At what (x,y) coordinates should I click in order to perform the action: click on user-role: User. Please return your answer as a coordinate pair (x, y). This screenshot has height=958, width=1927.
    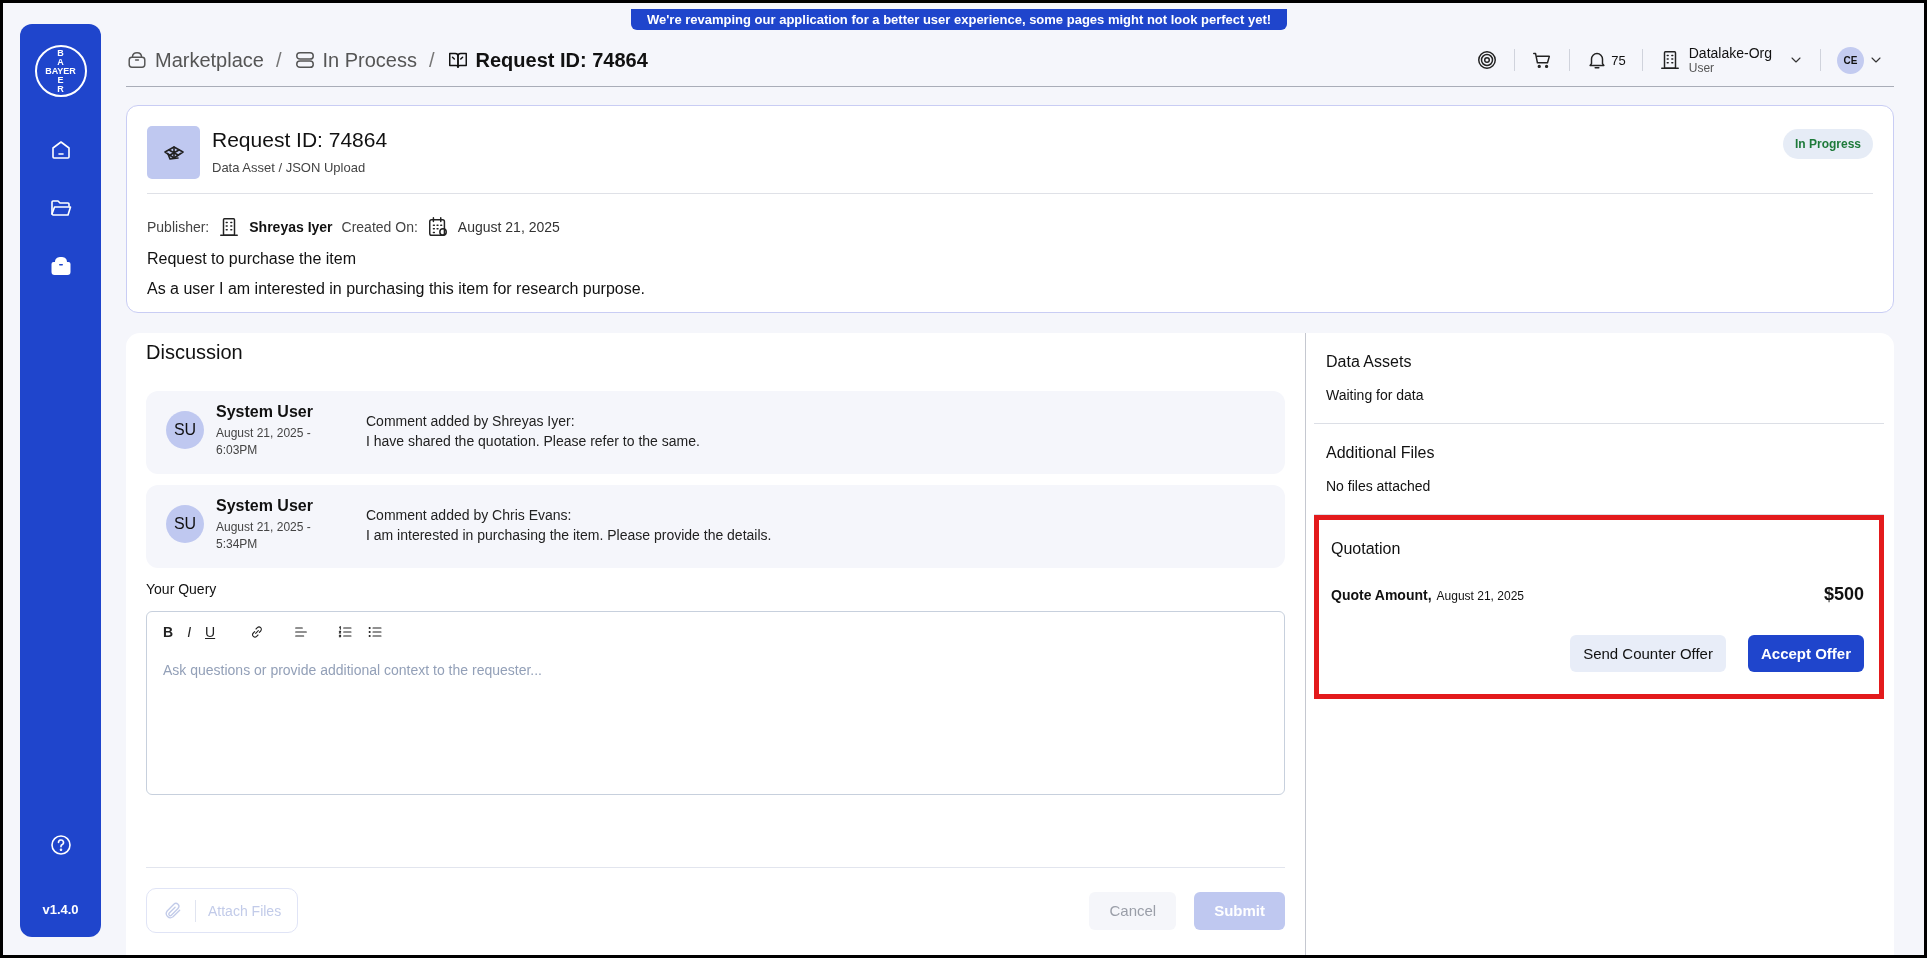
    Looking at the image, I should click on (1702, 68).